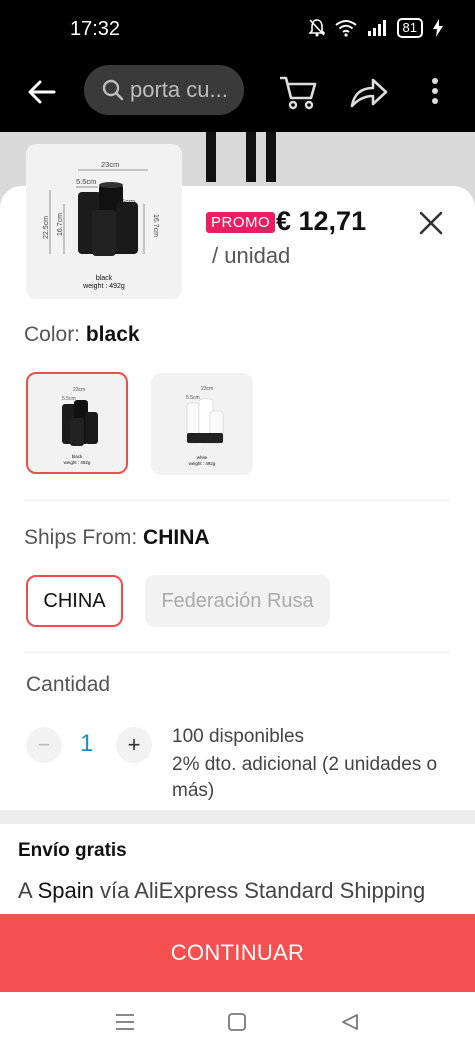 Image resolution: width=475 pixels, height=1056 pixels. What do you see at coordinates (44, 745) in the screenshot?
I see `quantity-decrease-button: −` at bounding box center [44, 745].